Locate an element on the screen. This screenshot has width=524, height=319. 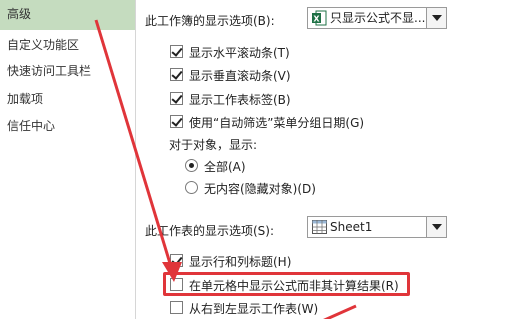
worksheet-icon is located at coordinates (319, 227).